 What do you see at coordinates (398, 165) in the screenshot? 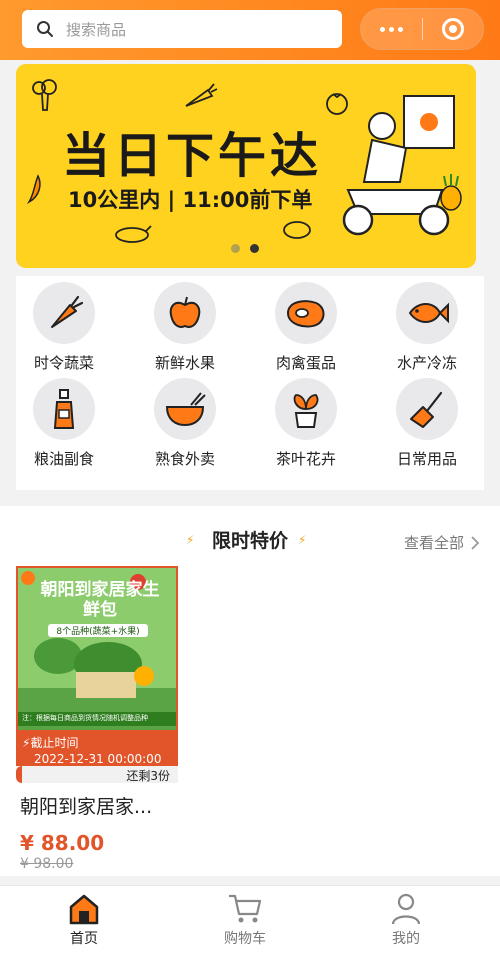
I see `delivery-scooter-illustration` at bounding box center [398, 165].